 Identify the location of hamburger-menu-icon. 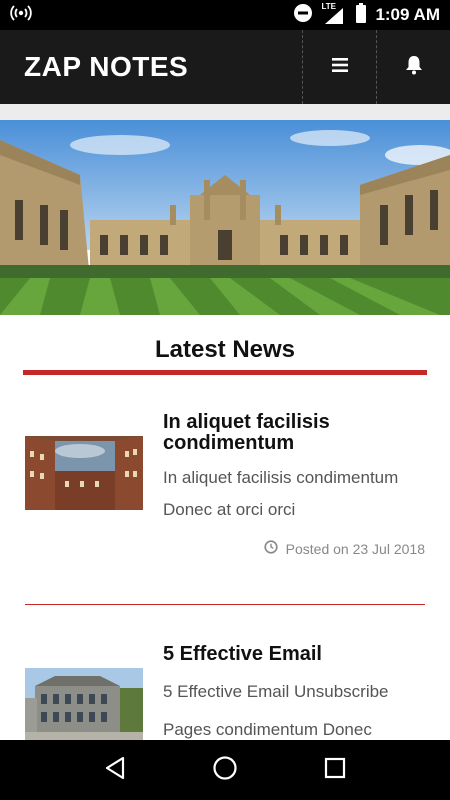
(339, 67).